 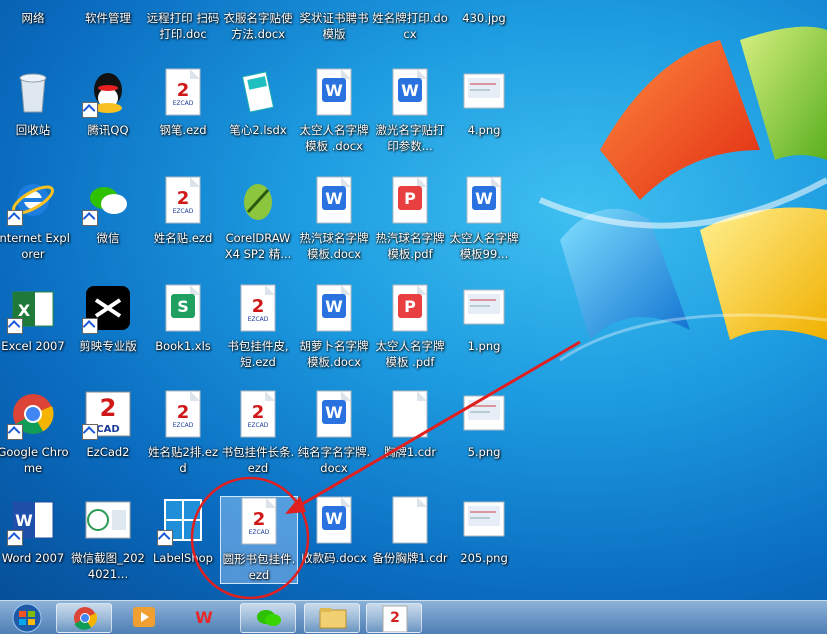 I want to click on taskbar-item-ezcad: 2, so click(x=394, y=618).